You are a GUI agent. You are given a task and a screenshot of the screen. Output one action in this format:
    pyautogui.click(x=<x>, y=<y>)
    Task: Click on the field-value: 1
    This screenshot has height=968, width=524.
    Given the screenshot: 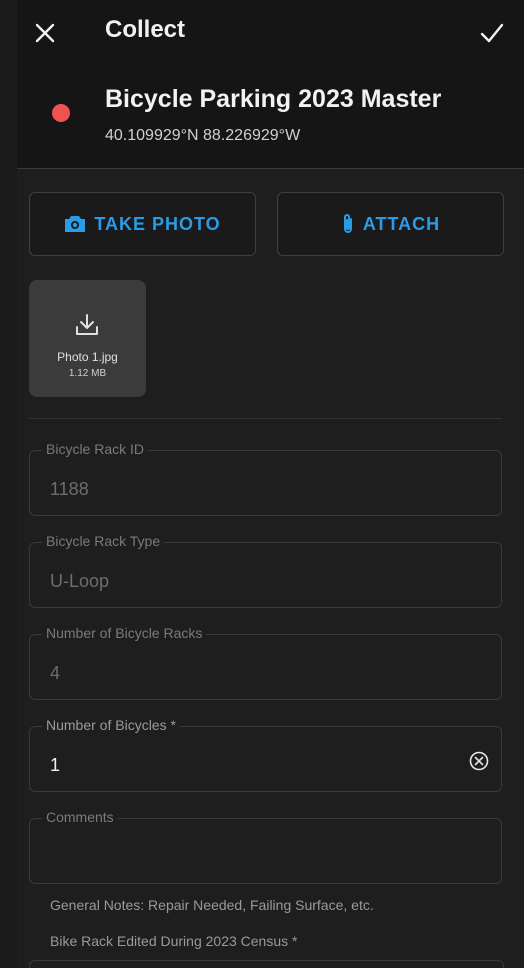 What is the action you would take?
    pyautogui.click(x=55, y=765)
    